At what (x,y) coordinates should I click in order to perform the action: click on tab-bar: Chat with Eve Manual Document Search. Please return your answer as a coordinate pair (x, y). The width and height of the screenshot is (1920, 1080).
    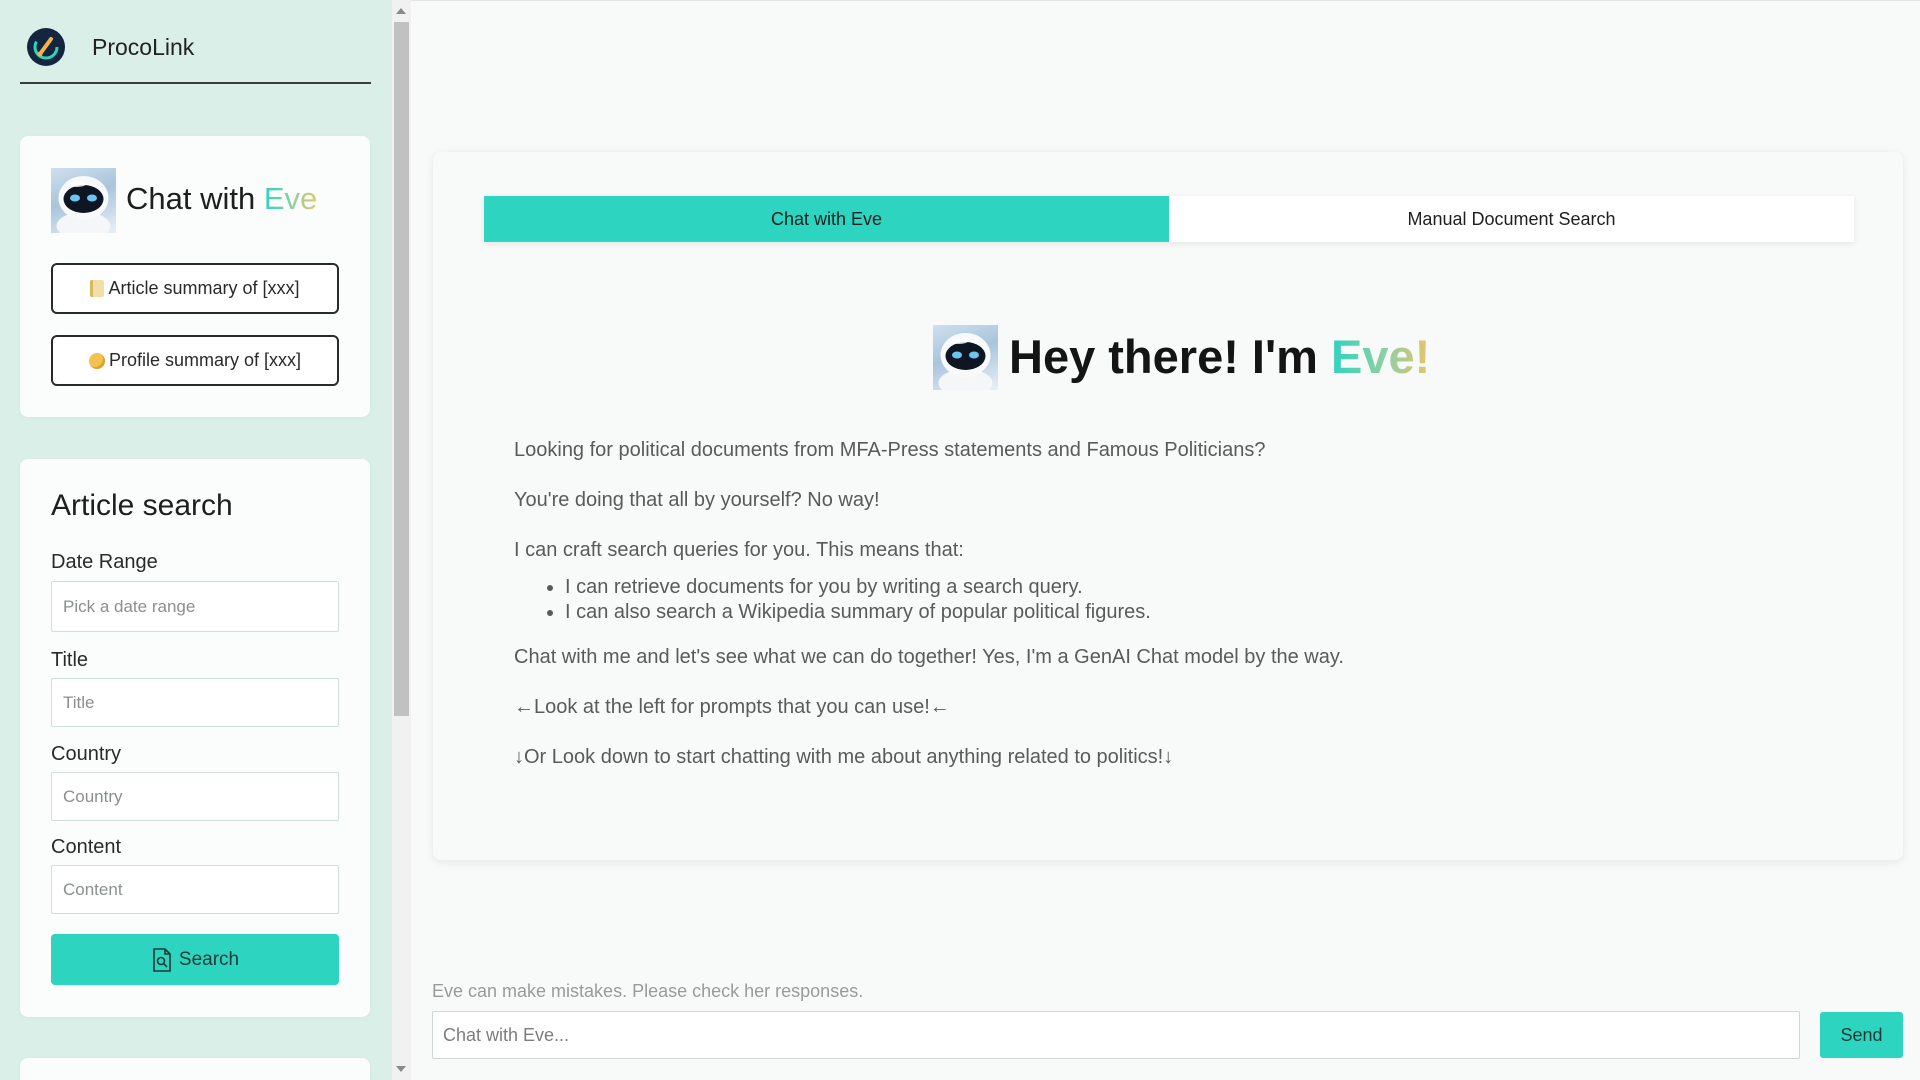
    Looking at the image, I should click on (1169, 219).